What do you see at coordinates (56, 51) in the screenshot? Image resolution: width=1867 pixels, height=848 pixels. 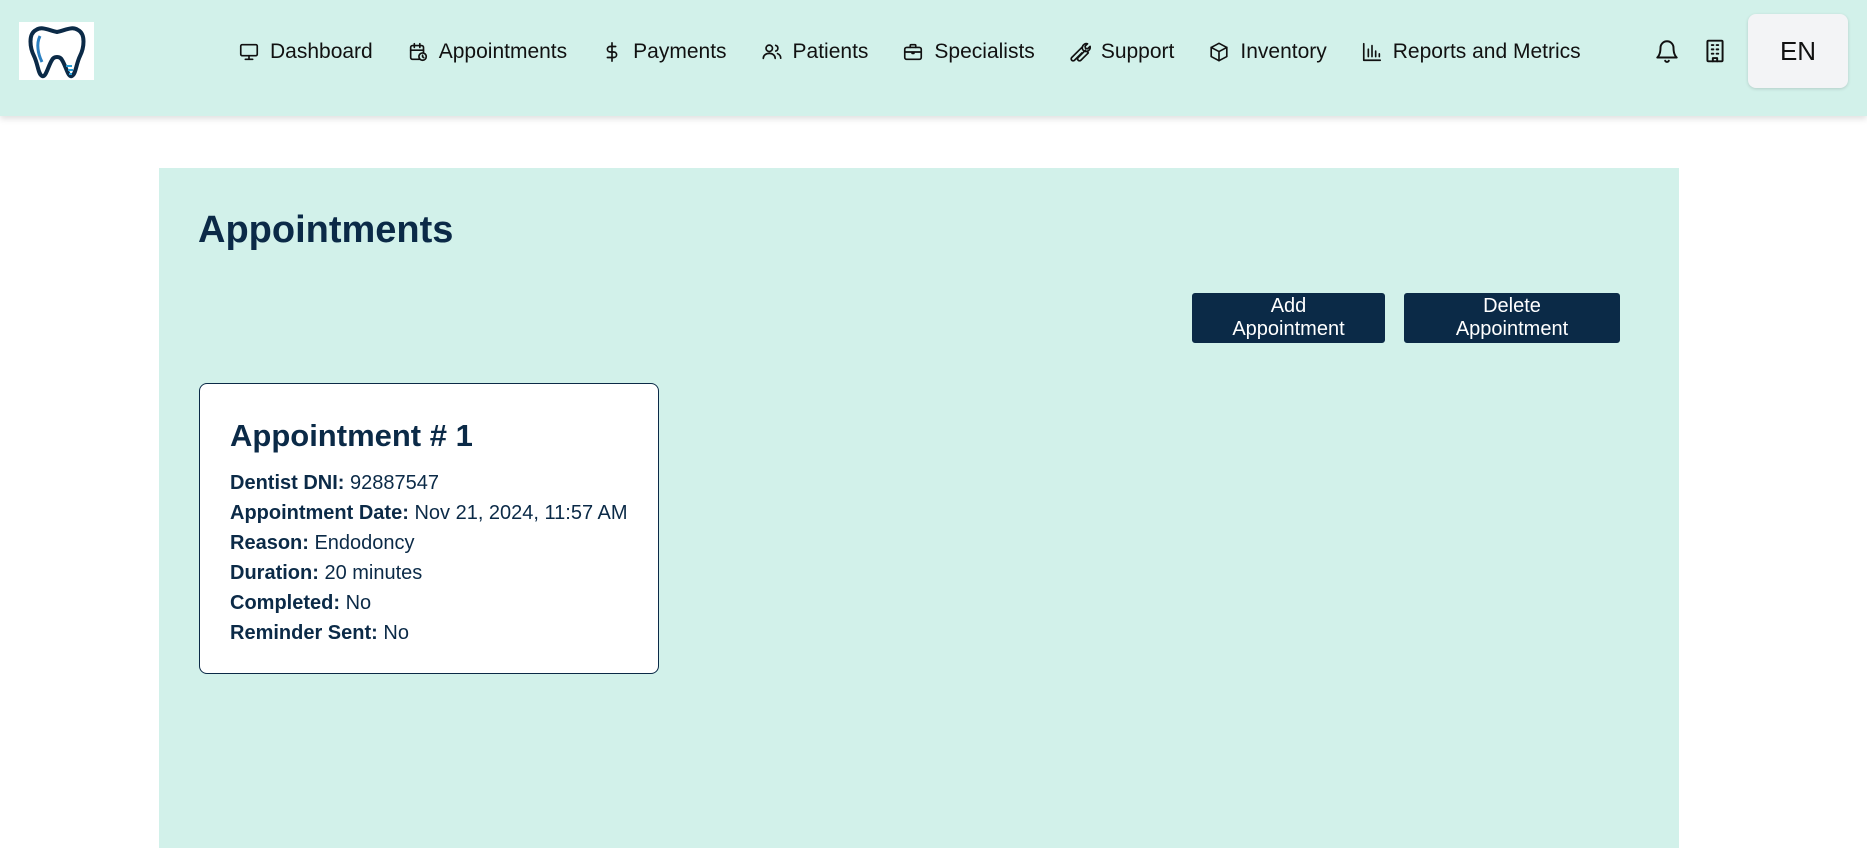 I see `tooth-logo` at bounding box center [56, 51].